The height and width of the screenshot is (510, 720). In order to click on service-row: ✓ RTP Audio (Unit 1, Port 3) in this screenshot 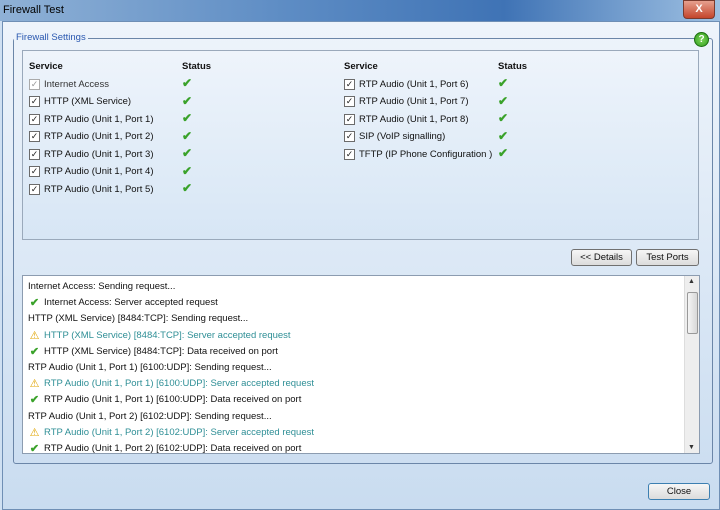, I will do `click(91, 154)`.